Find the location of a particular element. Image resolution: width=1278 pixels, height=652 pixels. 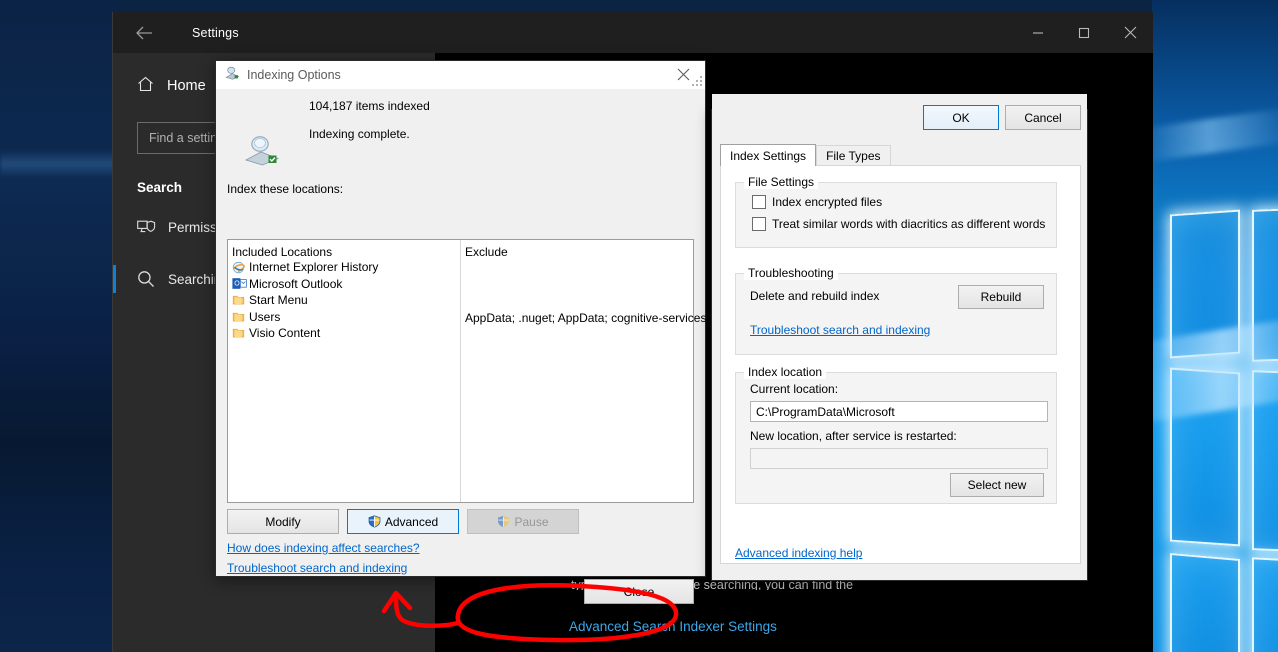

indexing-status-text: Indexing complete. is located at coordinates (359, 134).